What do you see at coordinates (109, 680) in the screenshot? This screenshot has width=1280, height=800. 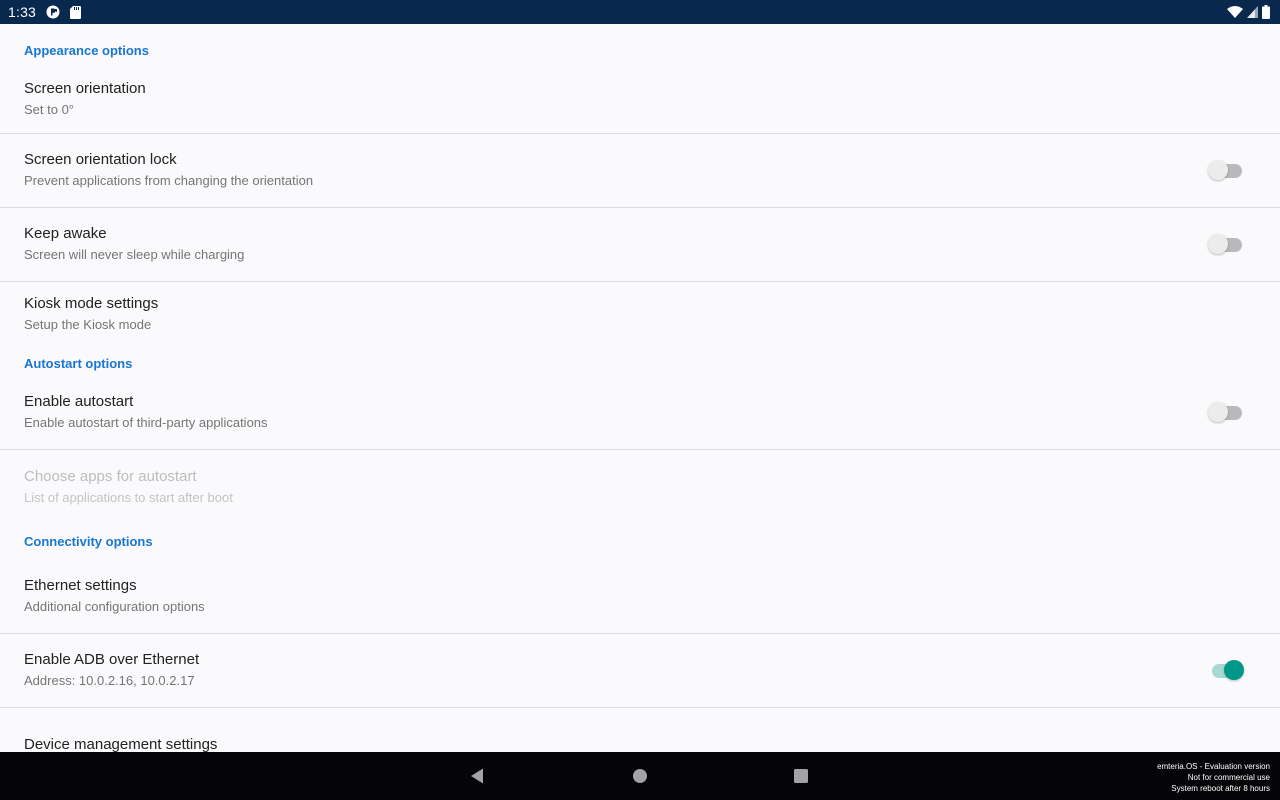 I see `pref-summary: Address: 10.0.2.16, 10.0.2.17` at bounding box center [109, 680].